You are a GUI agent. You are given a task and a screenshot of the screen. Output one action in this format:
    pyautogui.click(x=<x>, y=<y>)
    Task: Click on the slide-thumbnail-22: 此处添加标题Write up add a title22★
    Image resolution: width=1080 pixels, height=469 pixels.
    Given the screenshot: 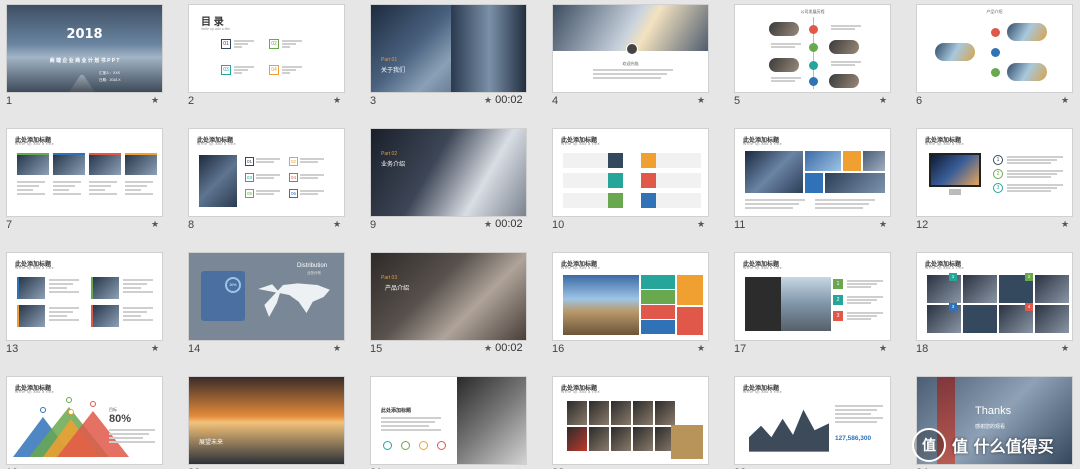 What is the action you would take?
    pyautogui.click(x=634, y=420)
    